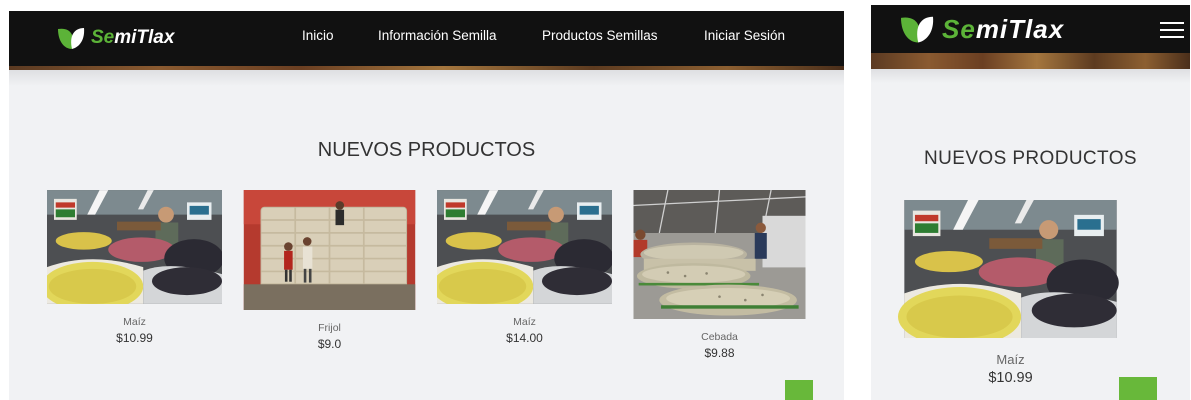 The width and height of the screenshot is (1191, 400). Describe the element at coordinates (744, 35) in the screenshot. I see `nav-iniciar-sesion: Iniciar Sesión` at that location.